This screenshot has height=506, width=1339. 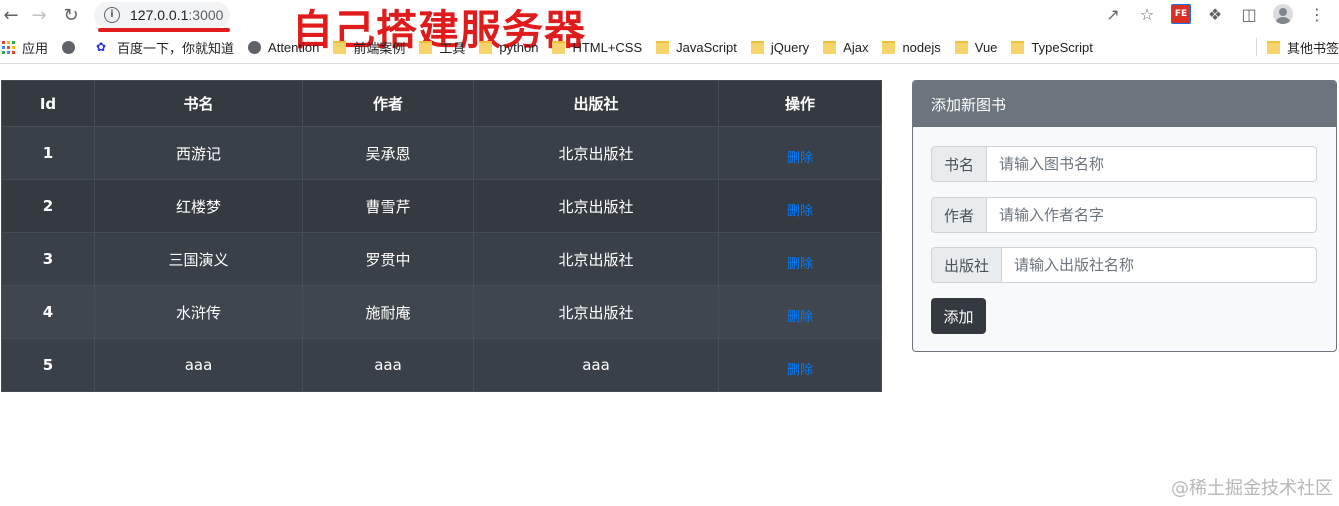 What do you see at coordinates (48, 312) in the screenshot?
I see `cell-id: 4` at bounding box center [48, 312].